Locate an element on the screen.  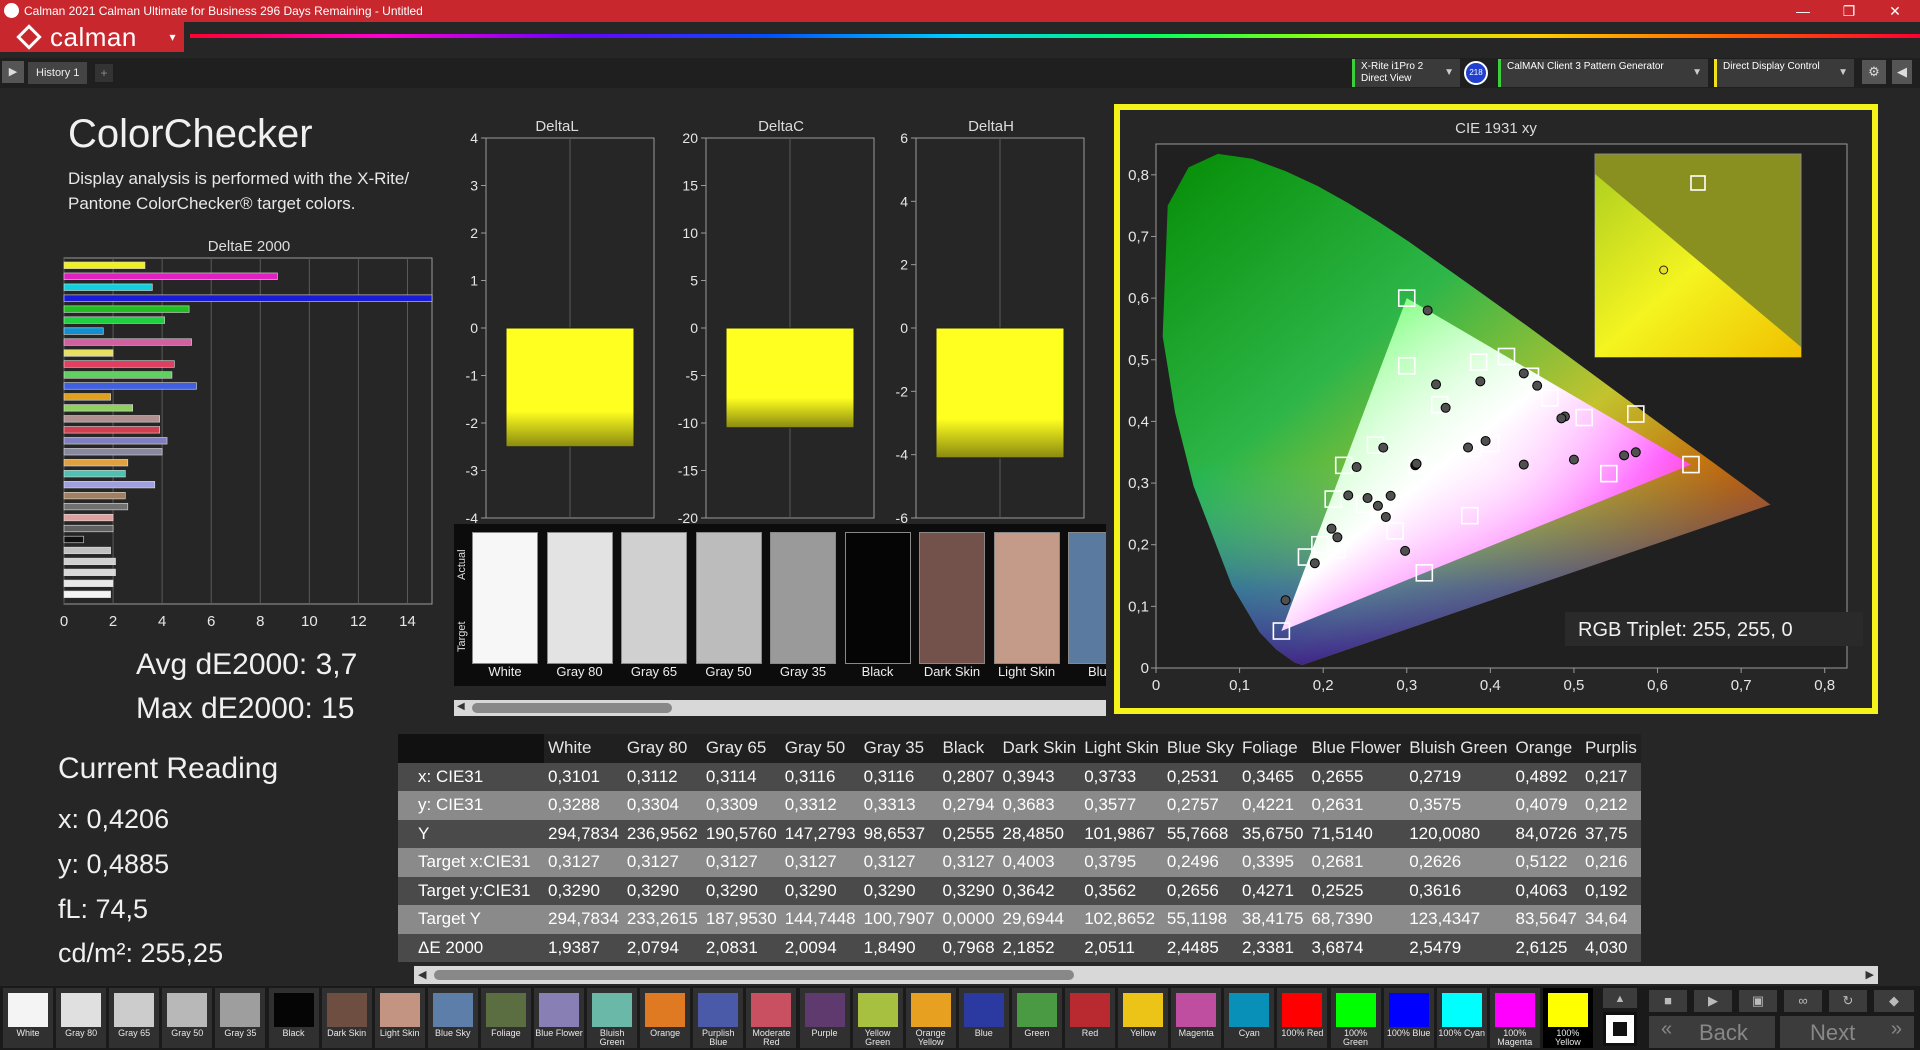
table-cell: 0,3733 is located at coordinates (1121, 776).